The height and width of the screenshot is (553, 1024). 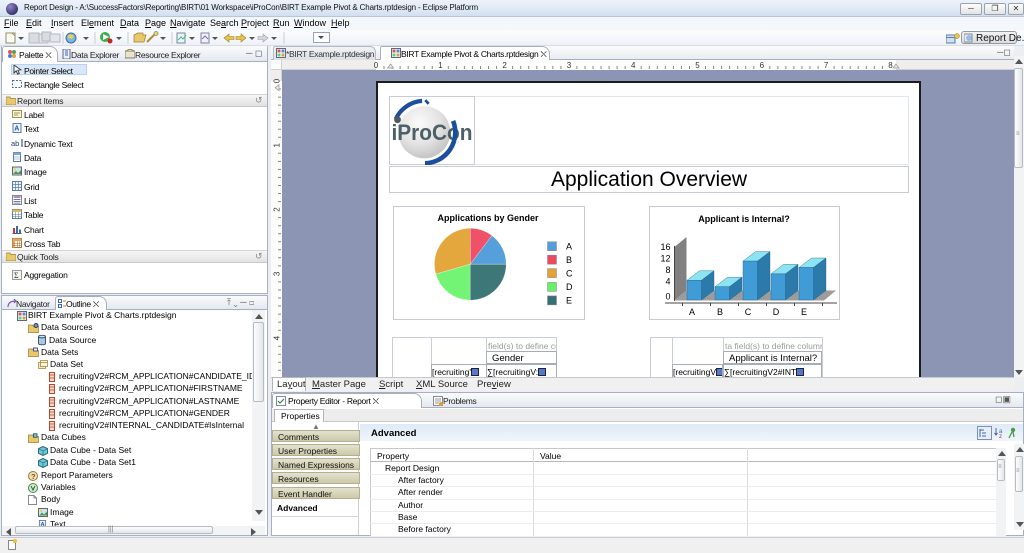 What do you see at coordinates (744, 219) in the screenshot?
I see `svg-text: Applicant is Internal?` at bounding box center [744, 219].